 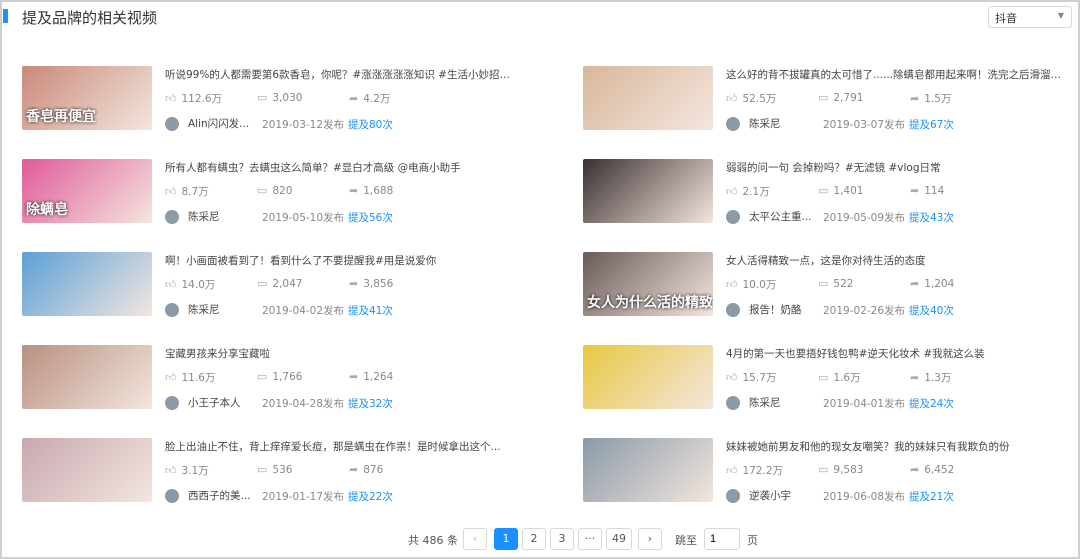 I want to click on publish-date: 2019-04-28发布, so click(x=303, y=404).